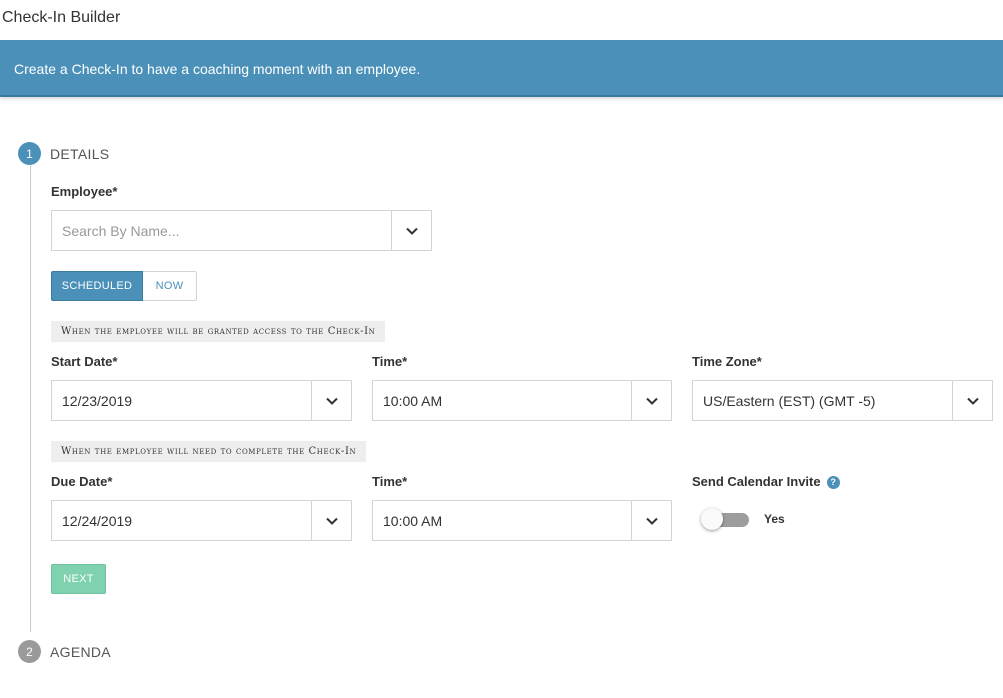  I want to click on start-time-dropdown-toggle, so click(651, 400).